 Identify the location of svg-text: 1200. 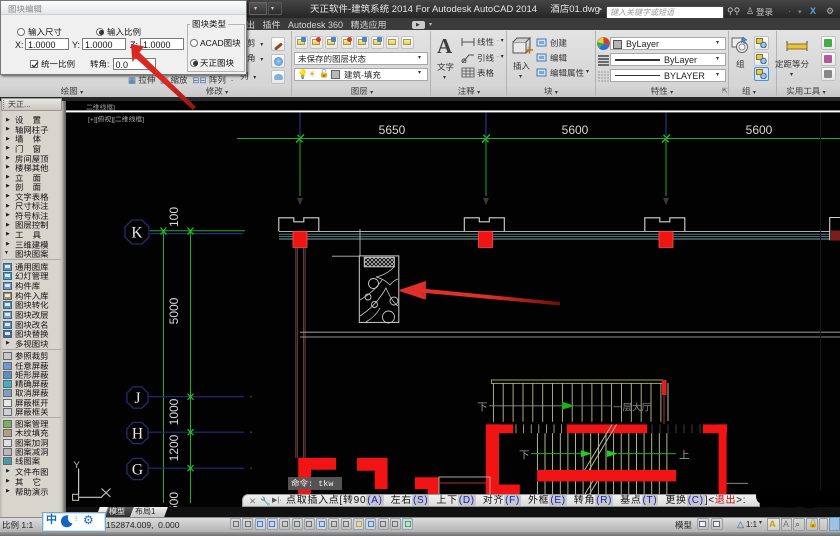
(174, 447).